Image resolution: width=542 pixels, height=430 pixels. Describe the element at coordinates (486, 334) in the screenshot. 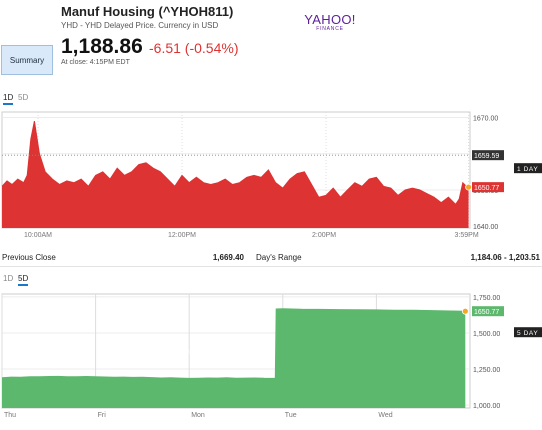

I see `y-tick-label: 1,500.00` at that location.